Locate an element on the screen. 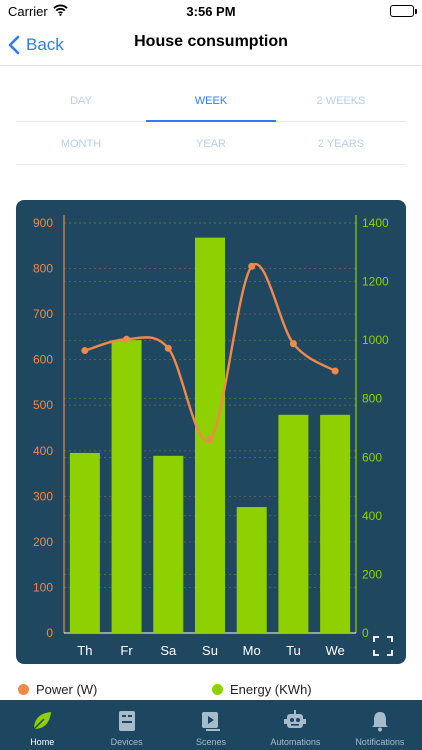  tabbar-notifications: Notifications is located at coordinates (380, 725).